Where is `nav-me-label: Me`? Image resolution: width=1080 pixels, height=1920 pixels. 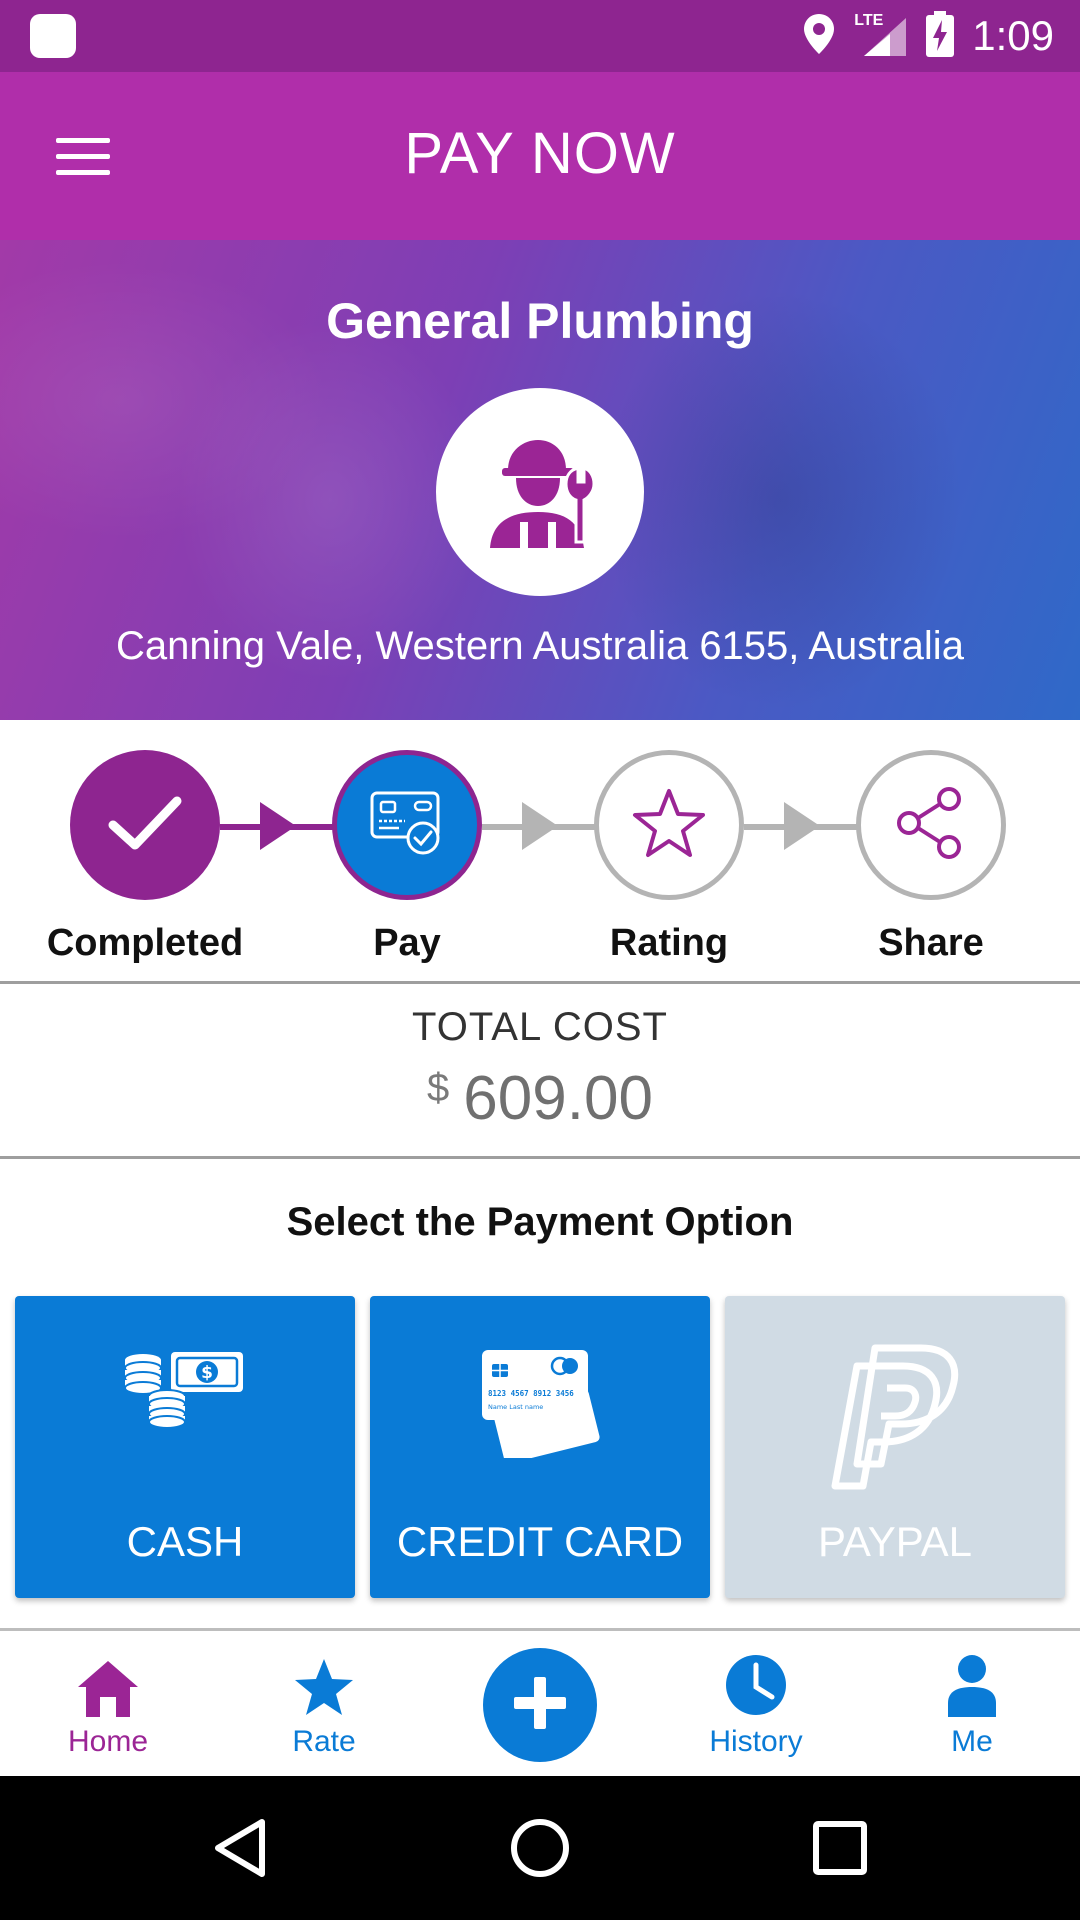 nav-me-label: Me is located at coordinates (972, 1741).